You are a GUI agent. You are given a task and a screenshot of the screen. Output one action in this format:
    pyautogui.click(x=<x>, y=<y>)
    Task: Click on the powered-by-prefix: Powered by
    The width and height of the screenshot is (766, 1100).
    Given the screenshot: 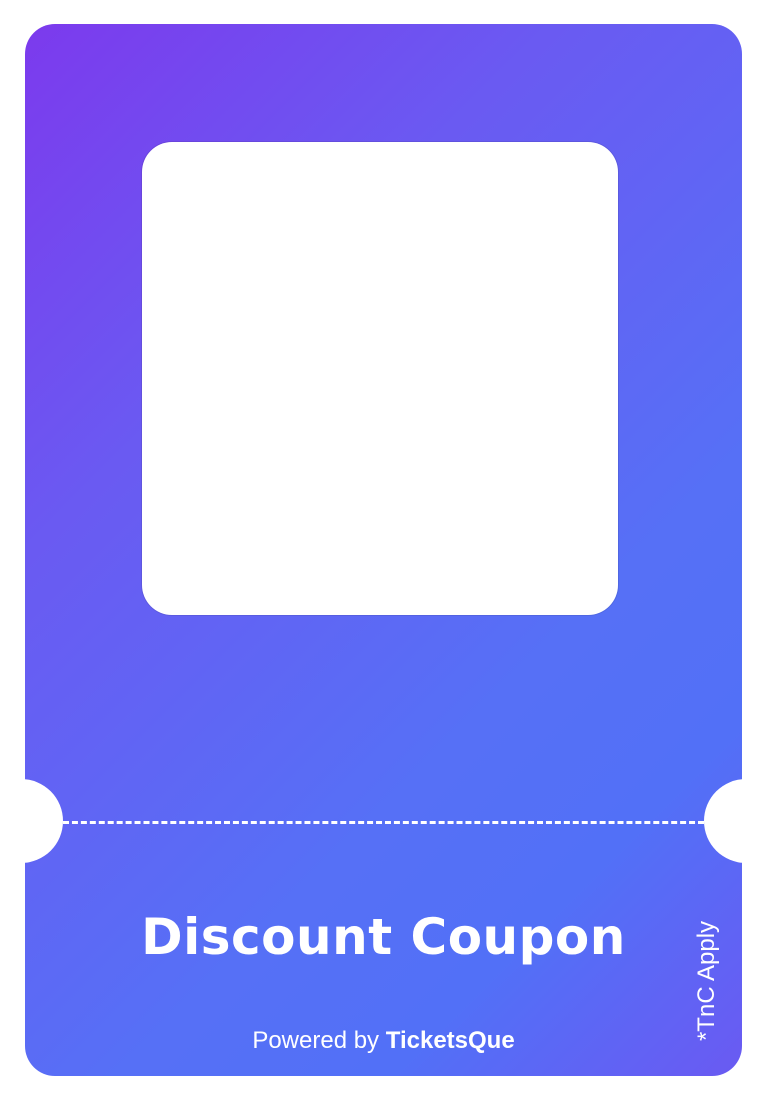 What is the action you would take?
    pyautogui.click(x=316, y=1040)
    